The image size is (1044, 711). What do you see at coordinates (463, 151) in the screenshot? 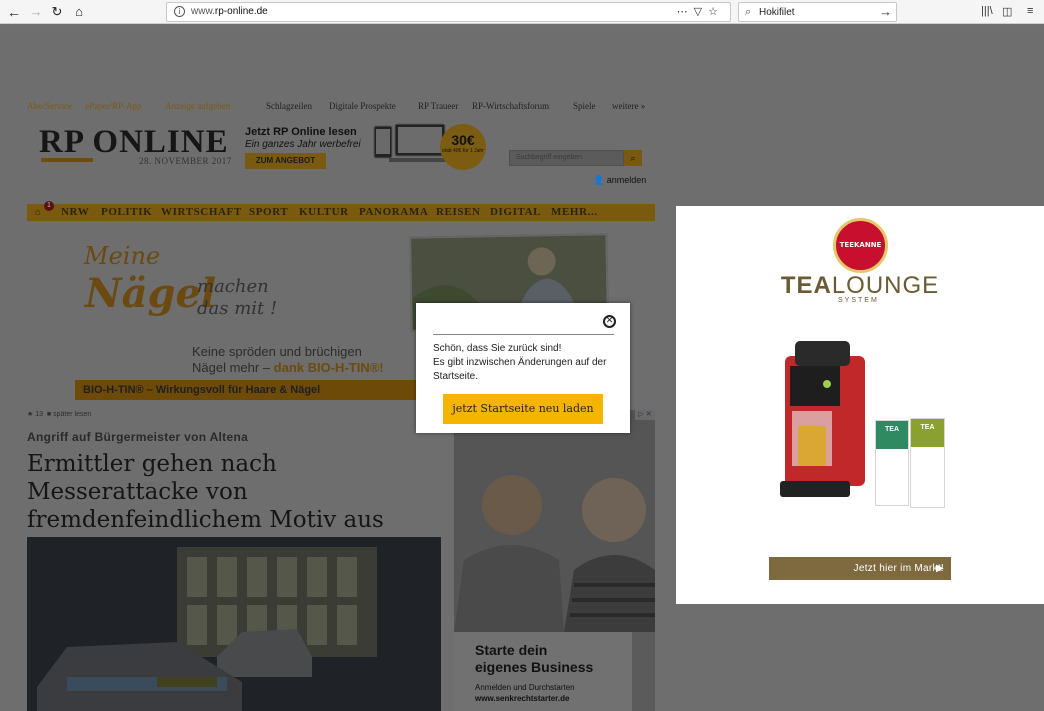
I see `badge-note: statt 40€ für 1 Jahr` at bounding box center [463, 151].